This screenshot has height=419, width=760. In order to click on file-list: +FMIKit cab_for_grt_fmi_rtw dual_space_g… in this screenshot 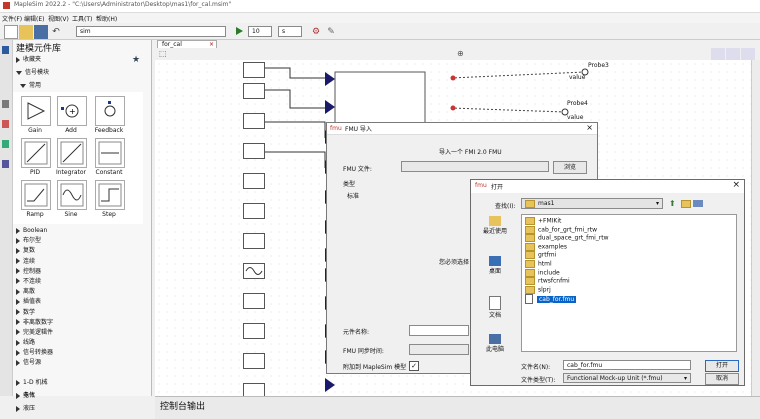, I will do `click(629, 283)`.